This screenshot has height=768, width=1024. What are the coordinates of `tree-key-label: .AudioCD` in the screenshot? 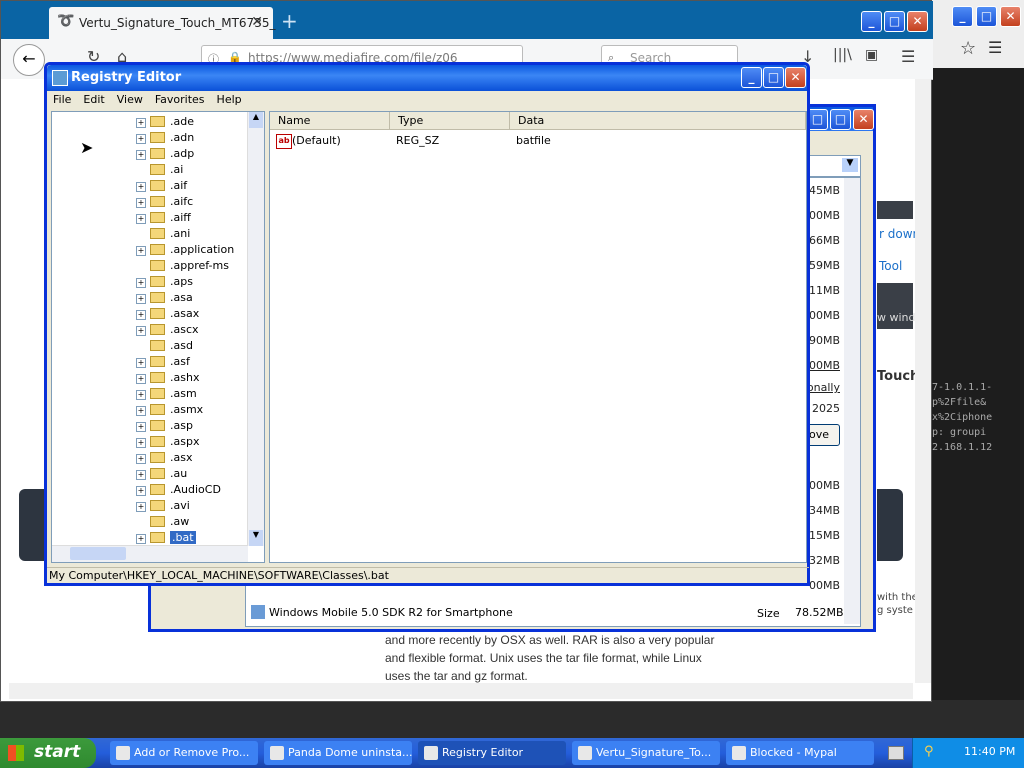 It's located at (195, 489).